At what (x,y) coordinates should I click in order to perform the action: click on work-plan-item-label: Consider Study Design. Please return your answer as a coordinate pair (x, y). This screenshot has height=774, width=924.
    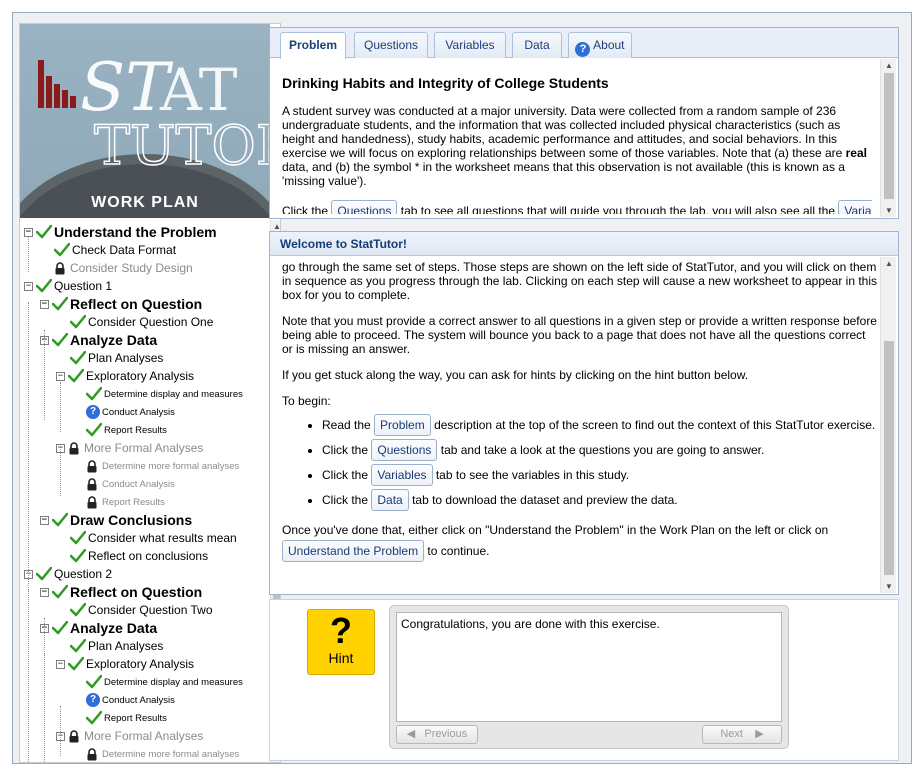
    Looking at the image, I should click on (131, 268).